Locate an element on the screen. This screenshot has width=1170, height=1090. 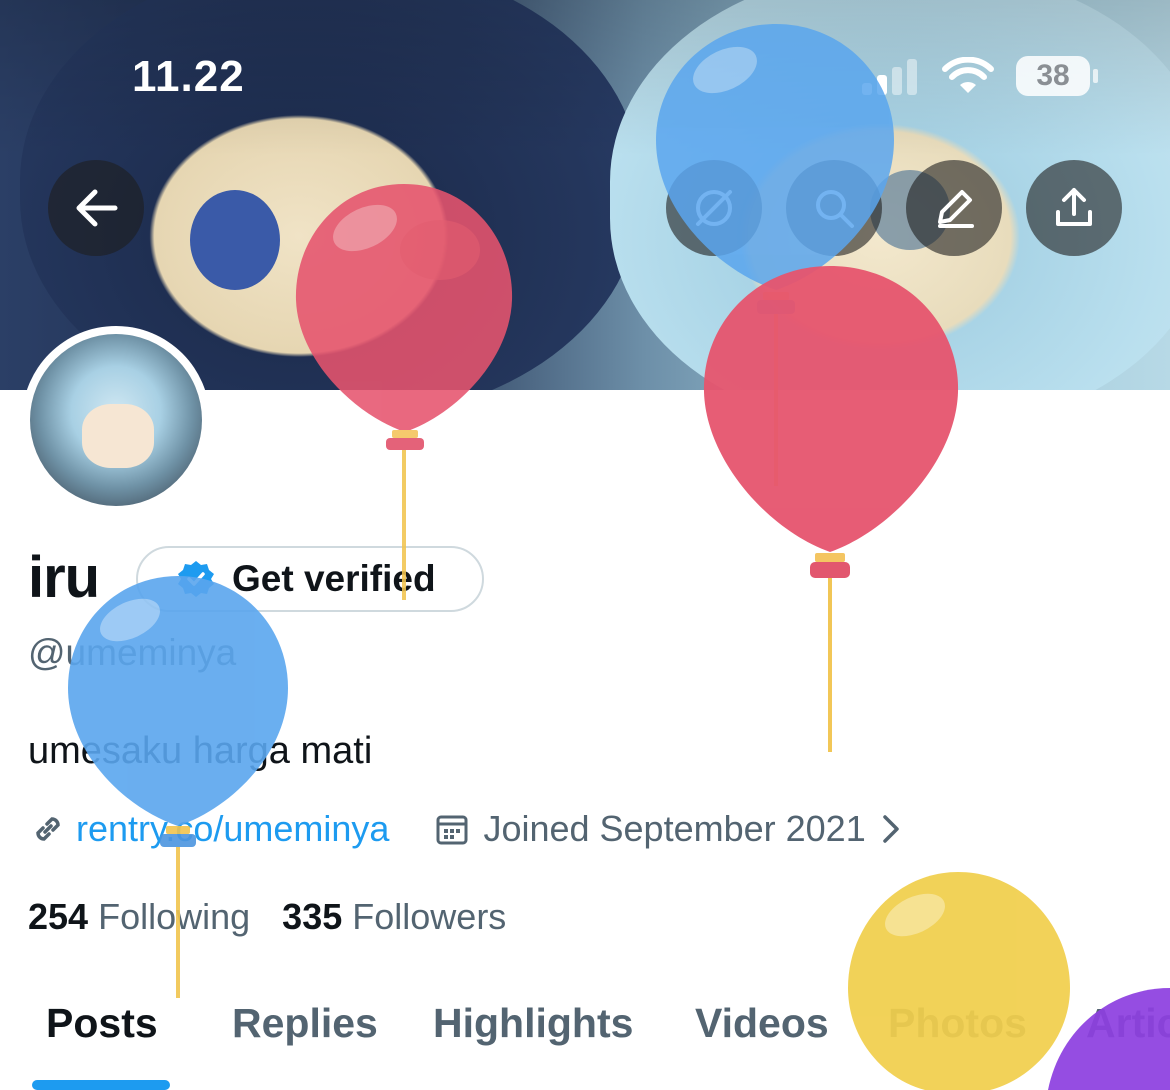
grok-icon is located at coordinates (714, 208).